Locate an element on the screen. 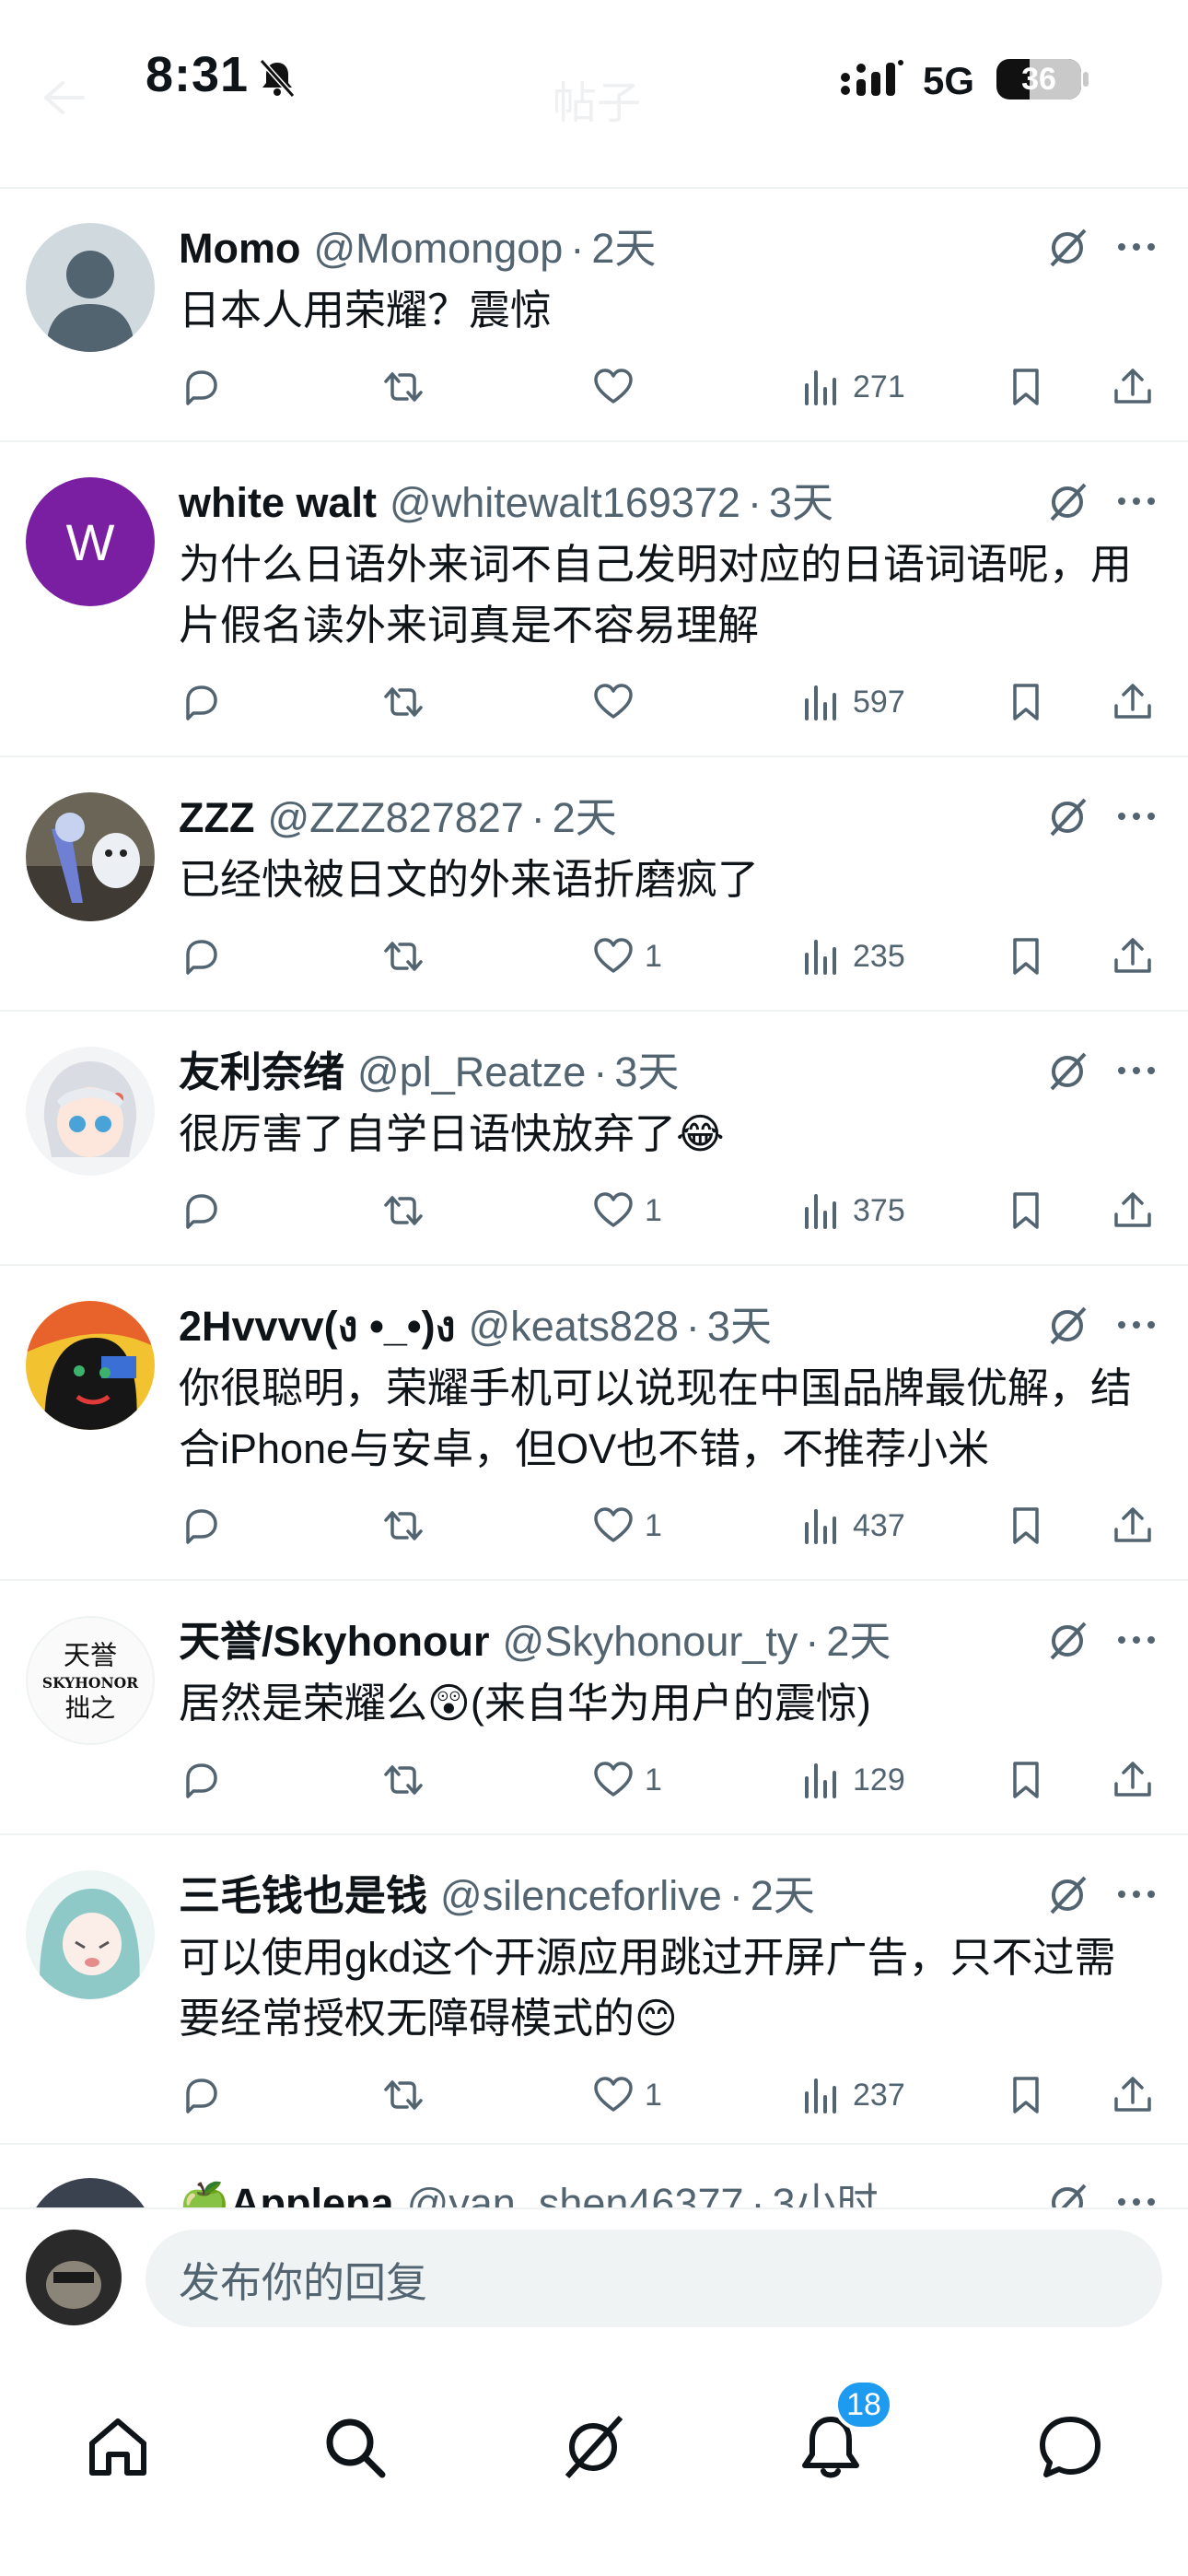 The width and height of the screenshot is (1188, 2576). views-button: 597 is located at coordinates (852, 702).